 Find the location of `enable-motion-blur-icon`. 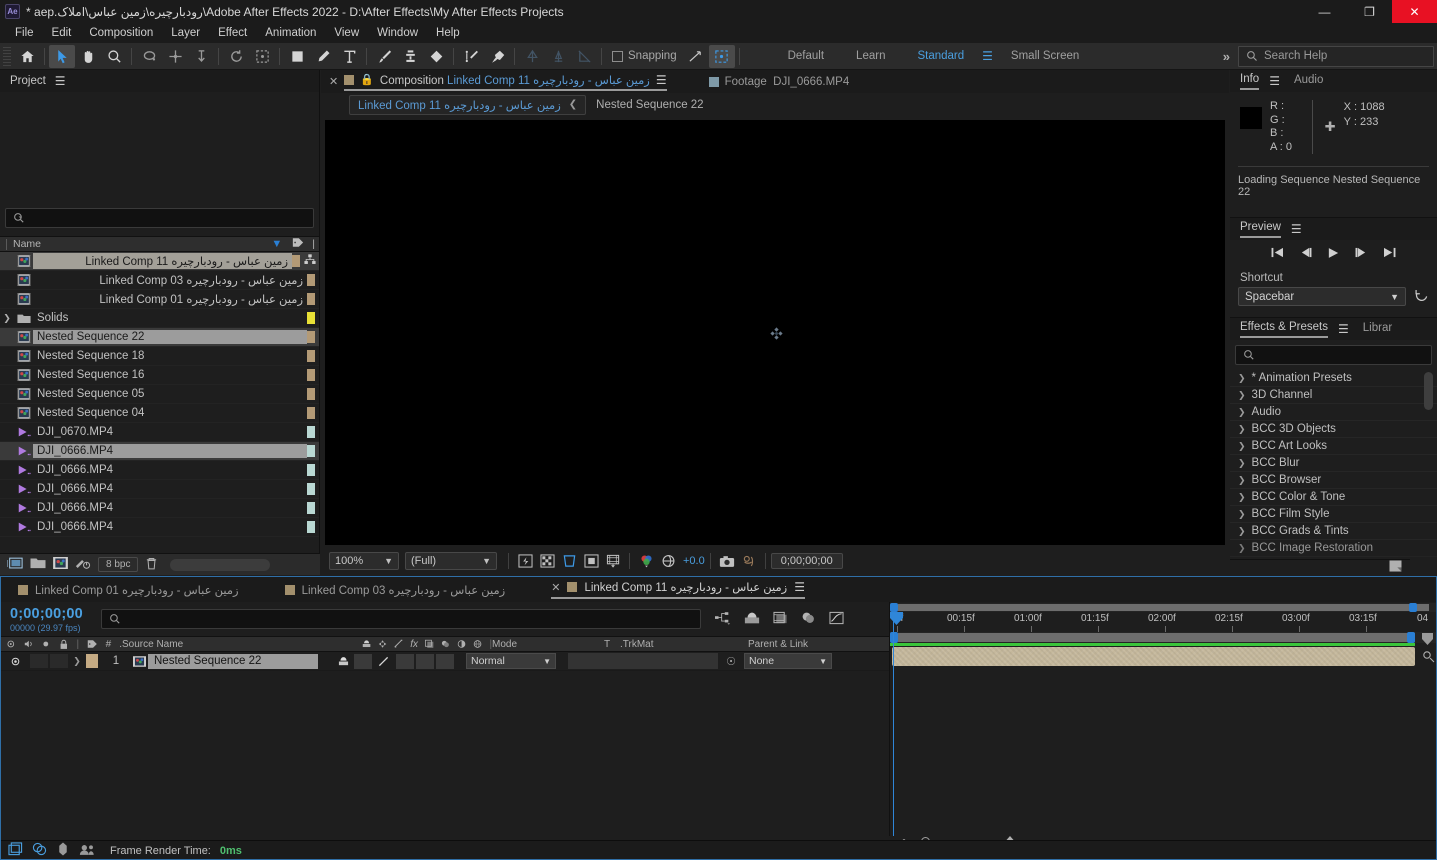

enable-motion-blur-icon is located at coordinates (808, 619).